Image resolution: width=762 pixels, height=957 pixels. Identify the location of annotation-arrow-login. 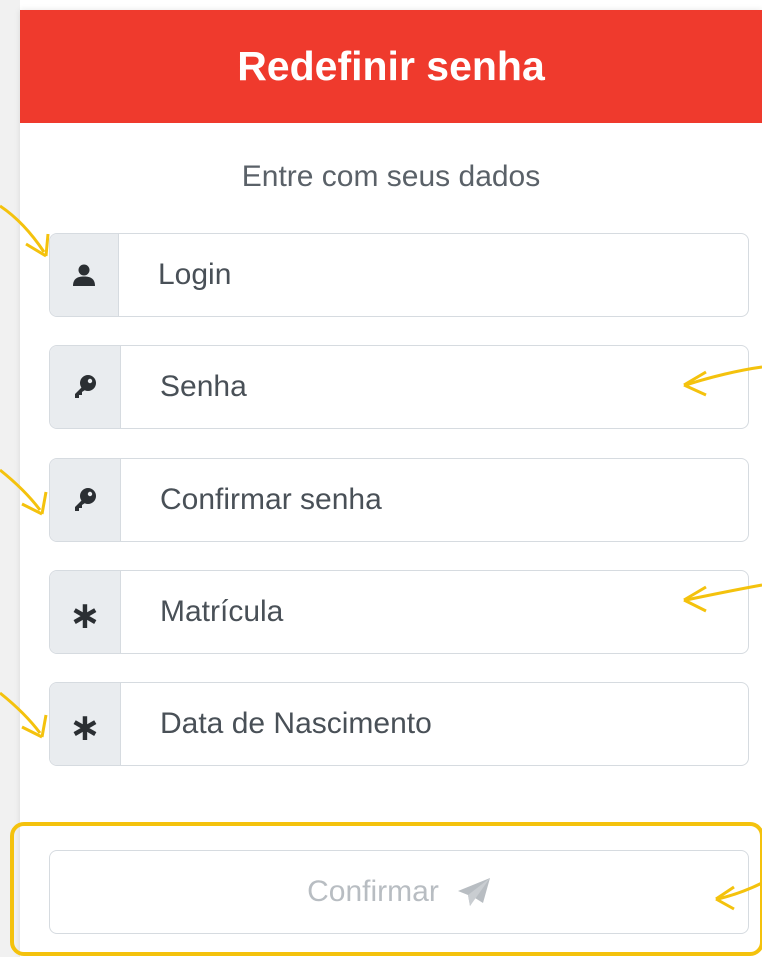
(25, 231).